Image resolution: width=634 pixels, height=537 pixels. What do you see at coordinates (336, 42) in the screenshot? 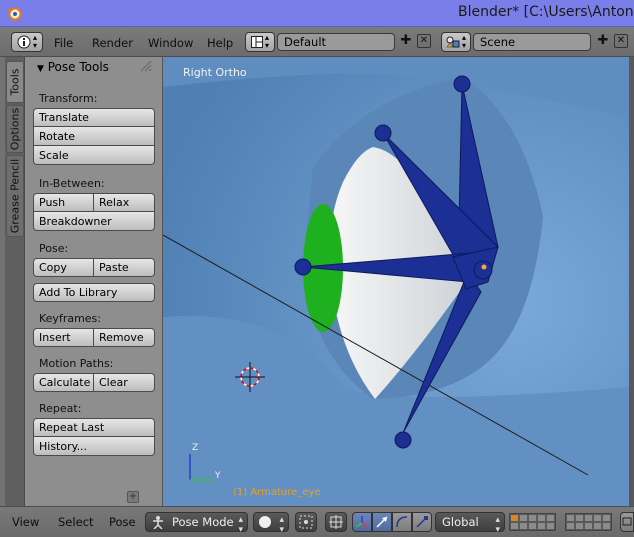
I see `screen-layout-field: Default` at bounding box center [336, 42].